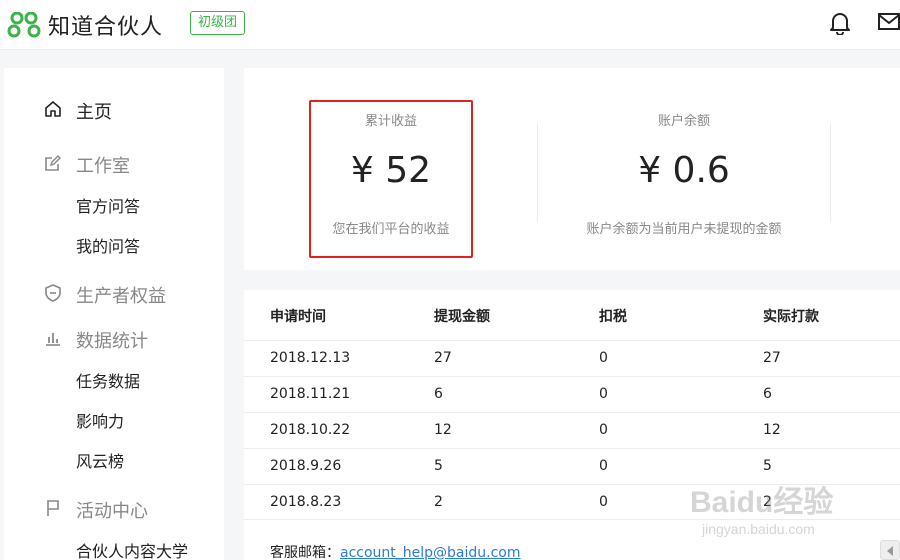  Describe the element at coordinates (758, 529) in the screenshot. I see `watermark-subtext: jingyan.baidu.com` at that location.